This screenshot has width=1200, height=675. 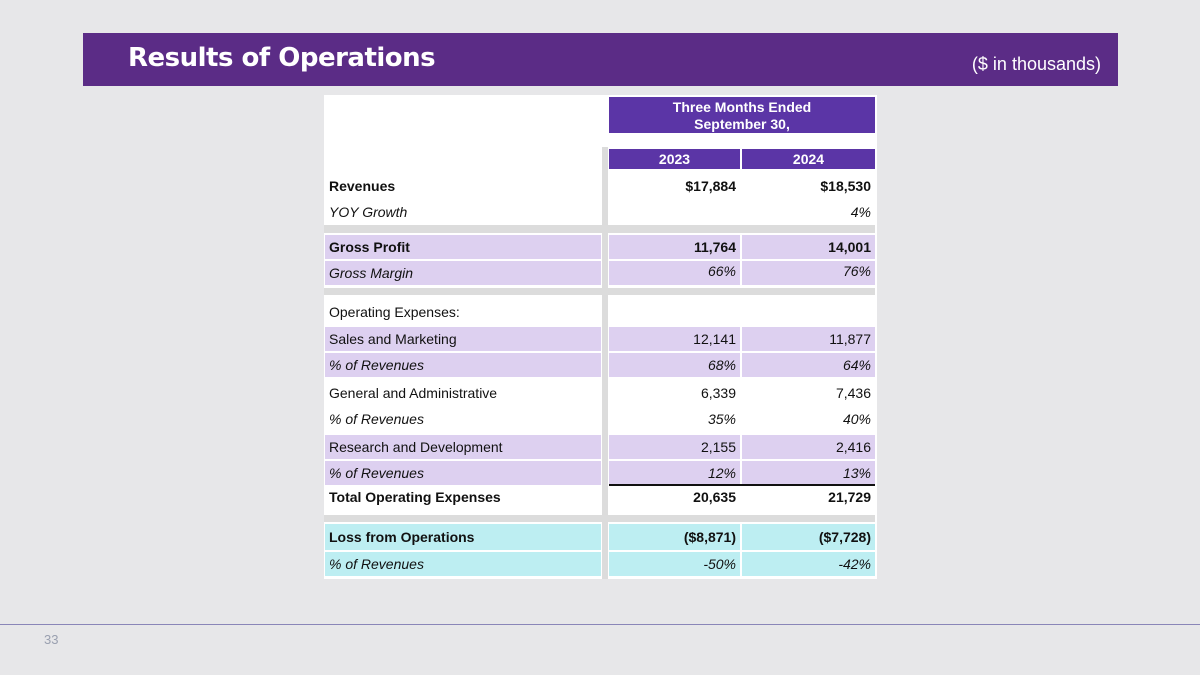 What do you see at coordinates (368, 212) in the screenshot?
I see `row-label: YOY Growth` at bounding box center [368, 212].